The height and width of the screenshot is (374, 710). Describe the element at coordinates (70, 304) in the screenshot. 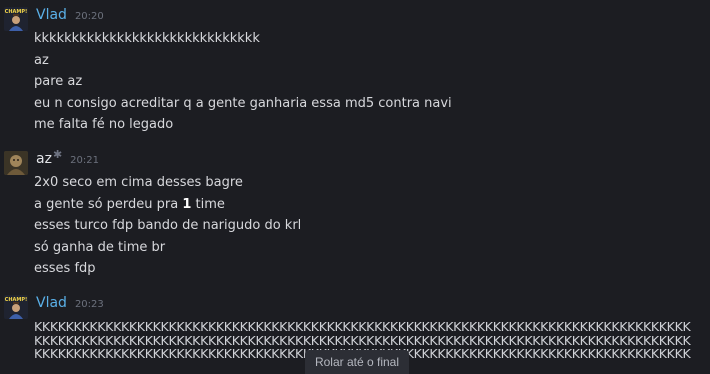

I see `message-header: Vlad 20:23` at that location.